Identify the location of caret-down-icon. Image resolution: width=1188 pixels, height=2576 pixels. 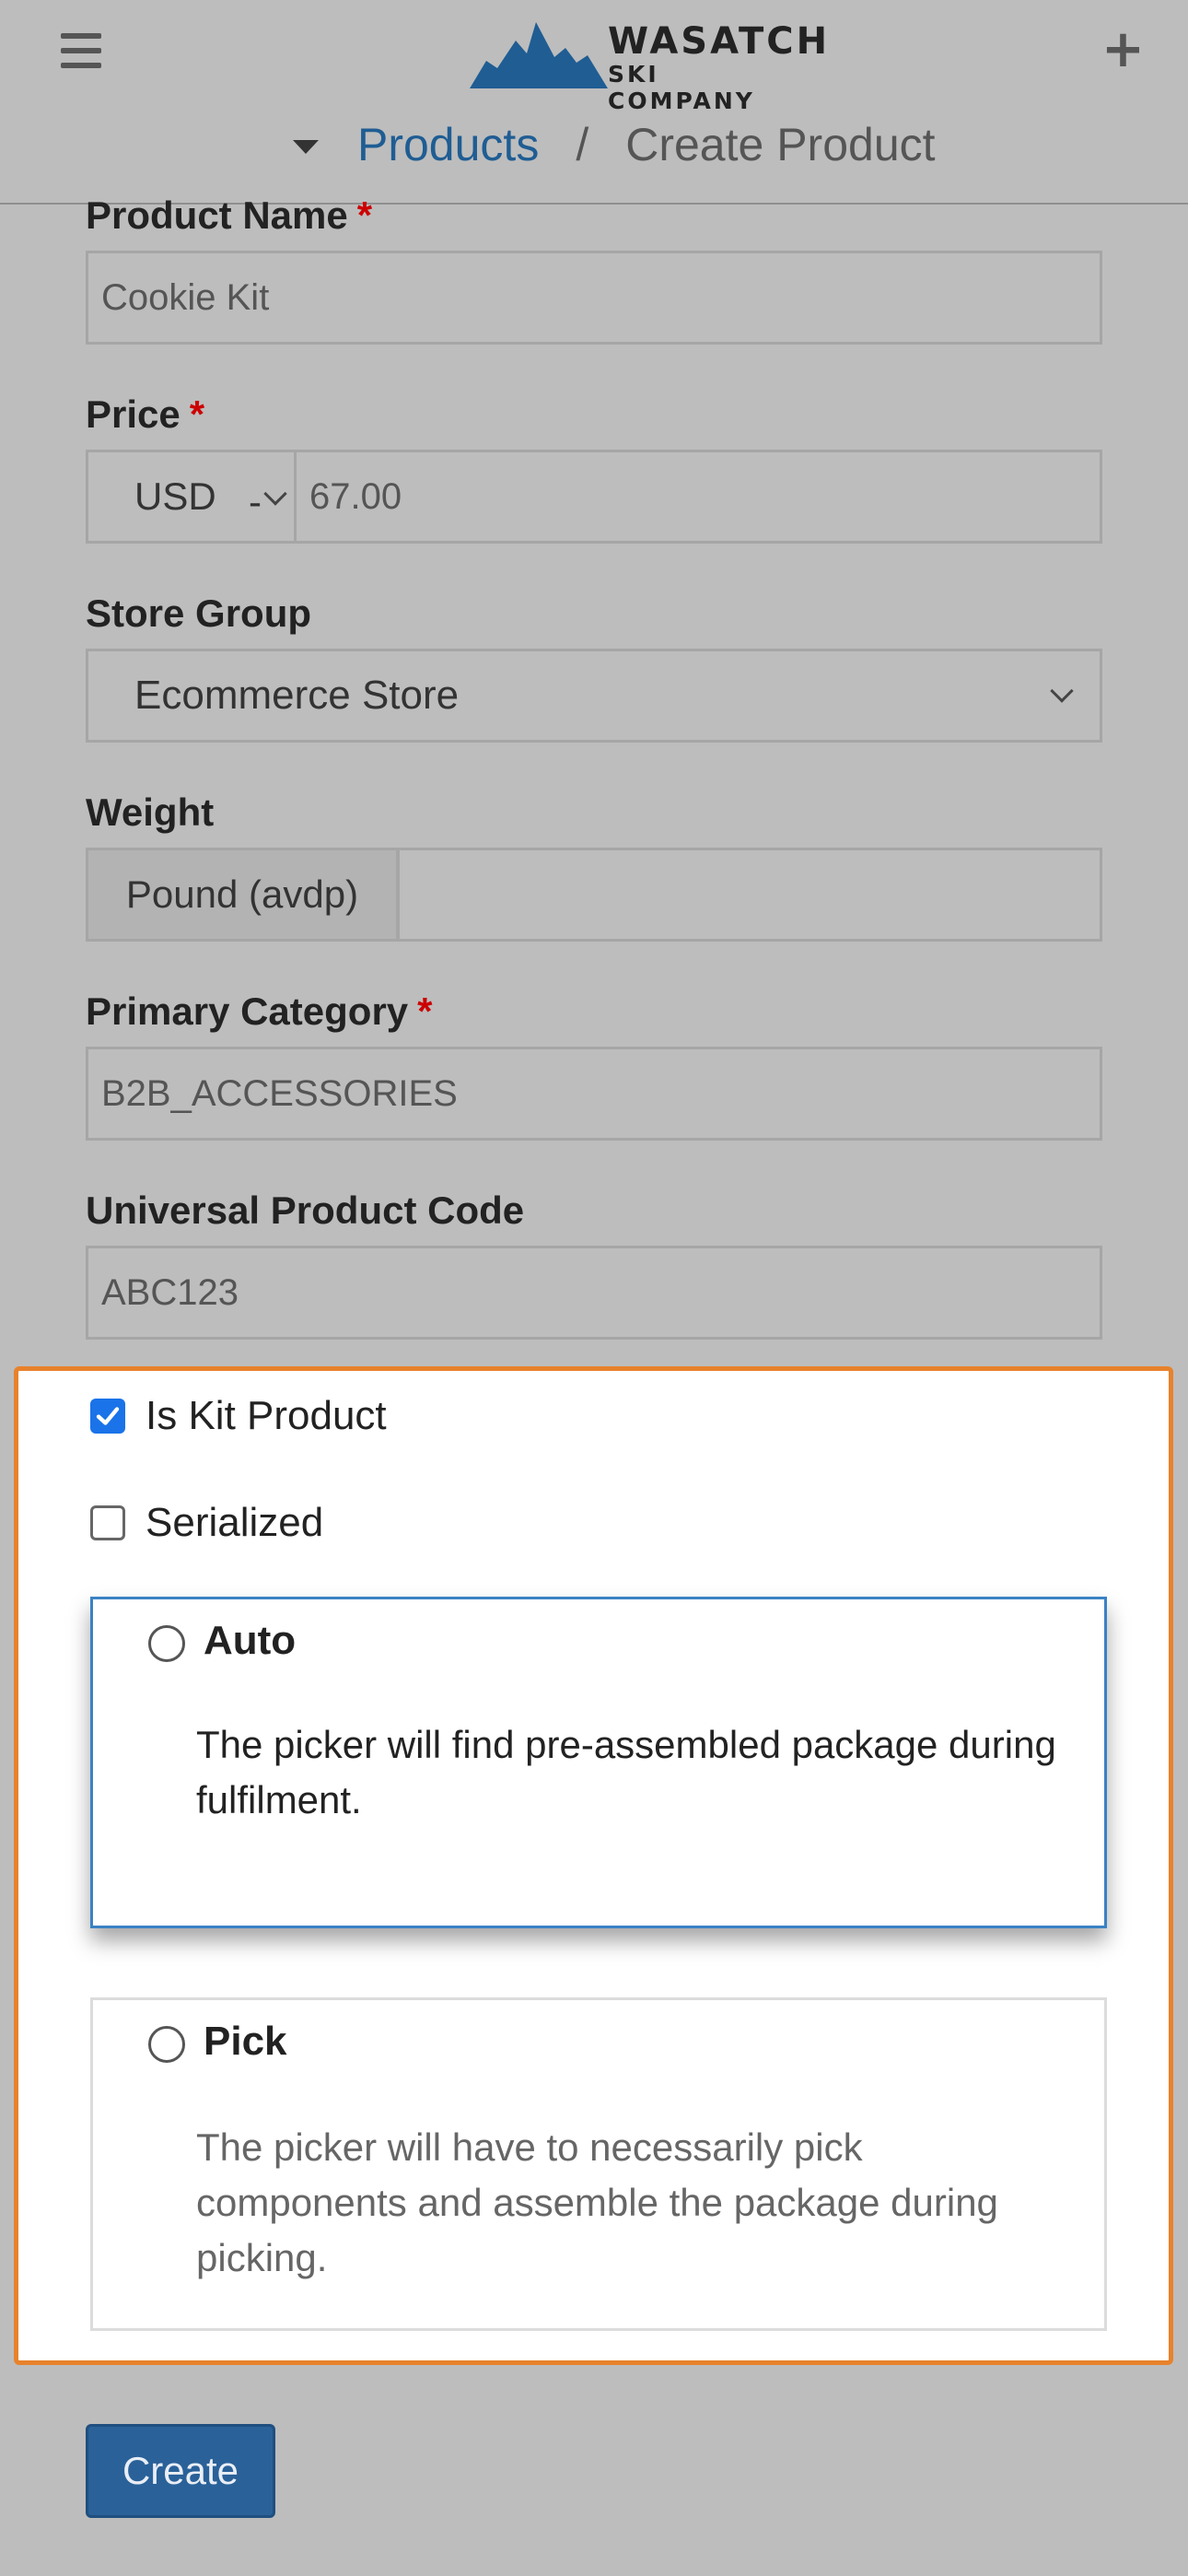
(306, 146).